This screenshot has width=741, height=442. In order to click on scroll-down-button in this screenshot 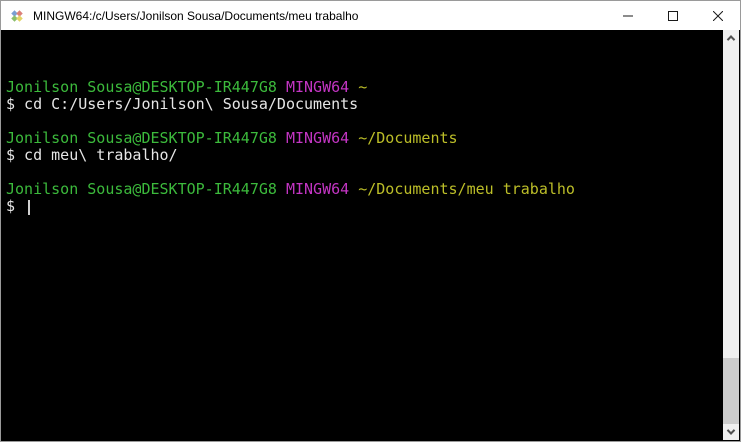, I will do `click(731, 432)`.